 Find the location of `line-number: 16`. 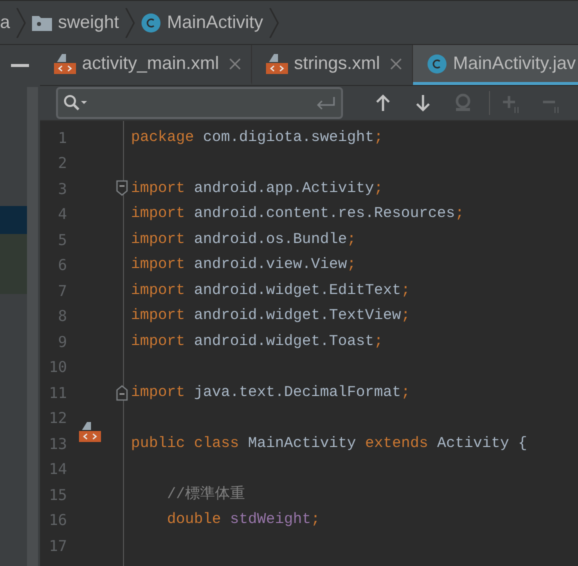

line-number: 16 is located at coordinates (57, 520).